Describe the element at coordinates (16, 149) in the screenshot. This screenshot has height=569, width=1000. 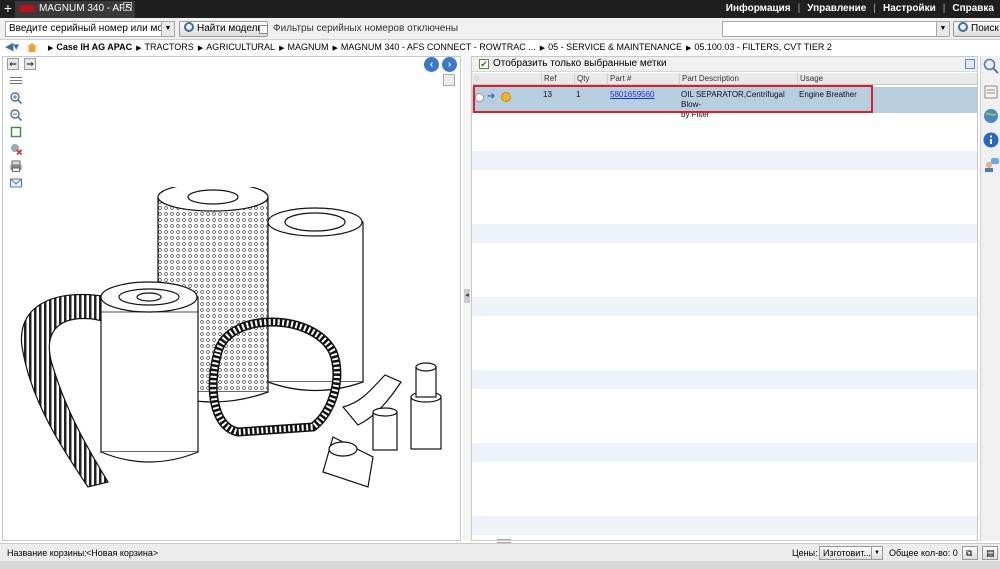
I see `clear-selection-icon` at that location.